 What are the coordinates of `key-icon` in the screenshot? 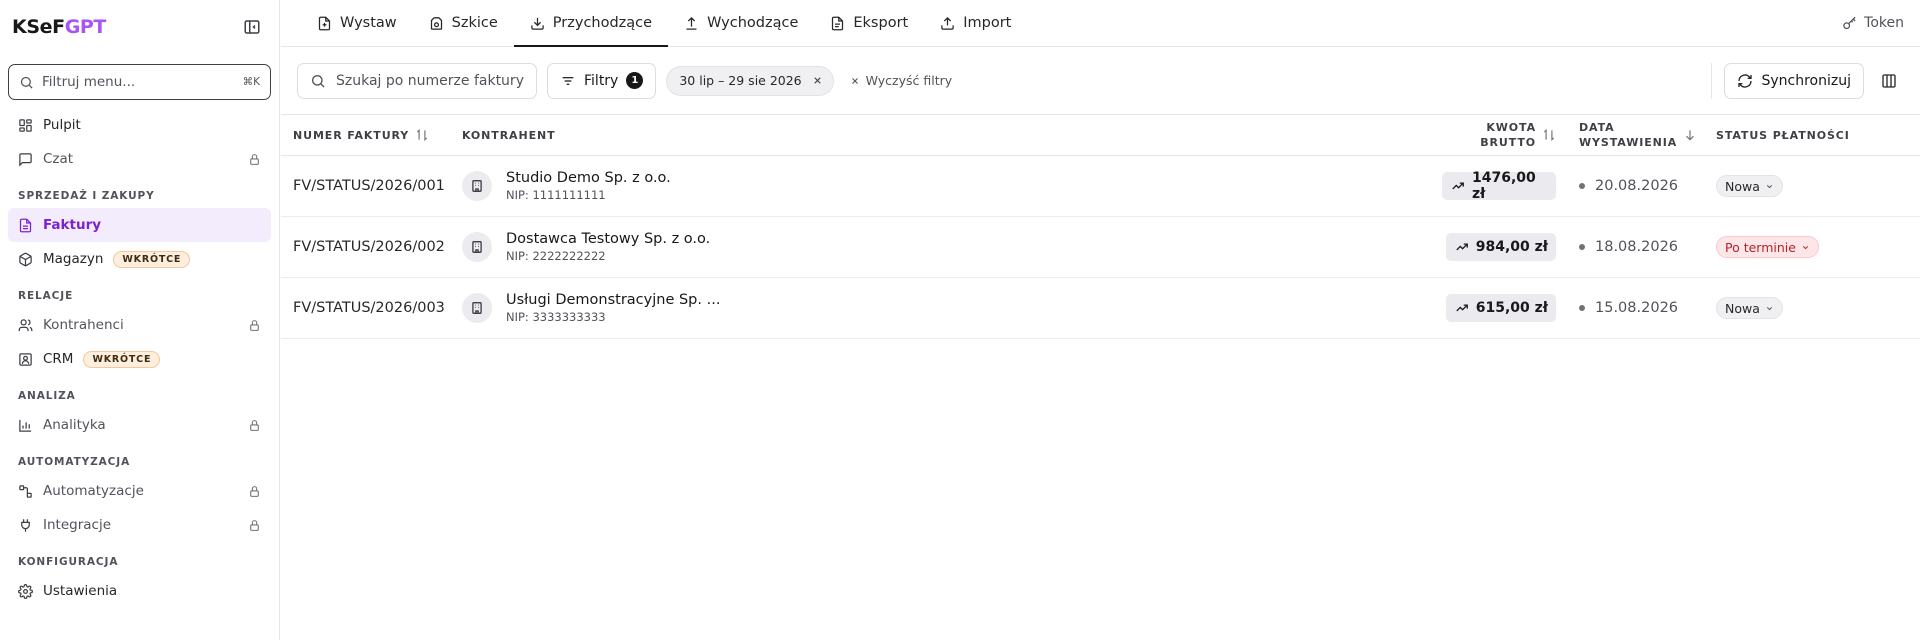 It's located at (1849, 23).